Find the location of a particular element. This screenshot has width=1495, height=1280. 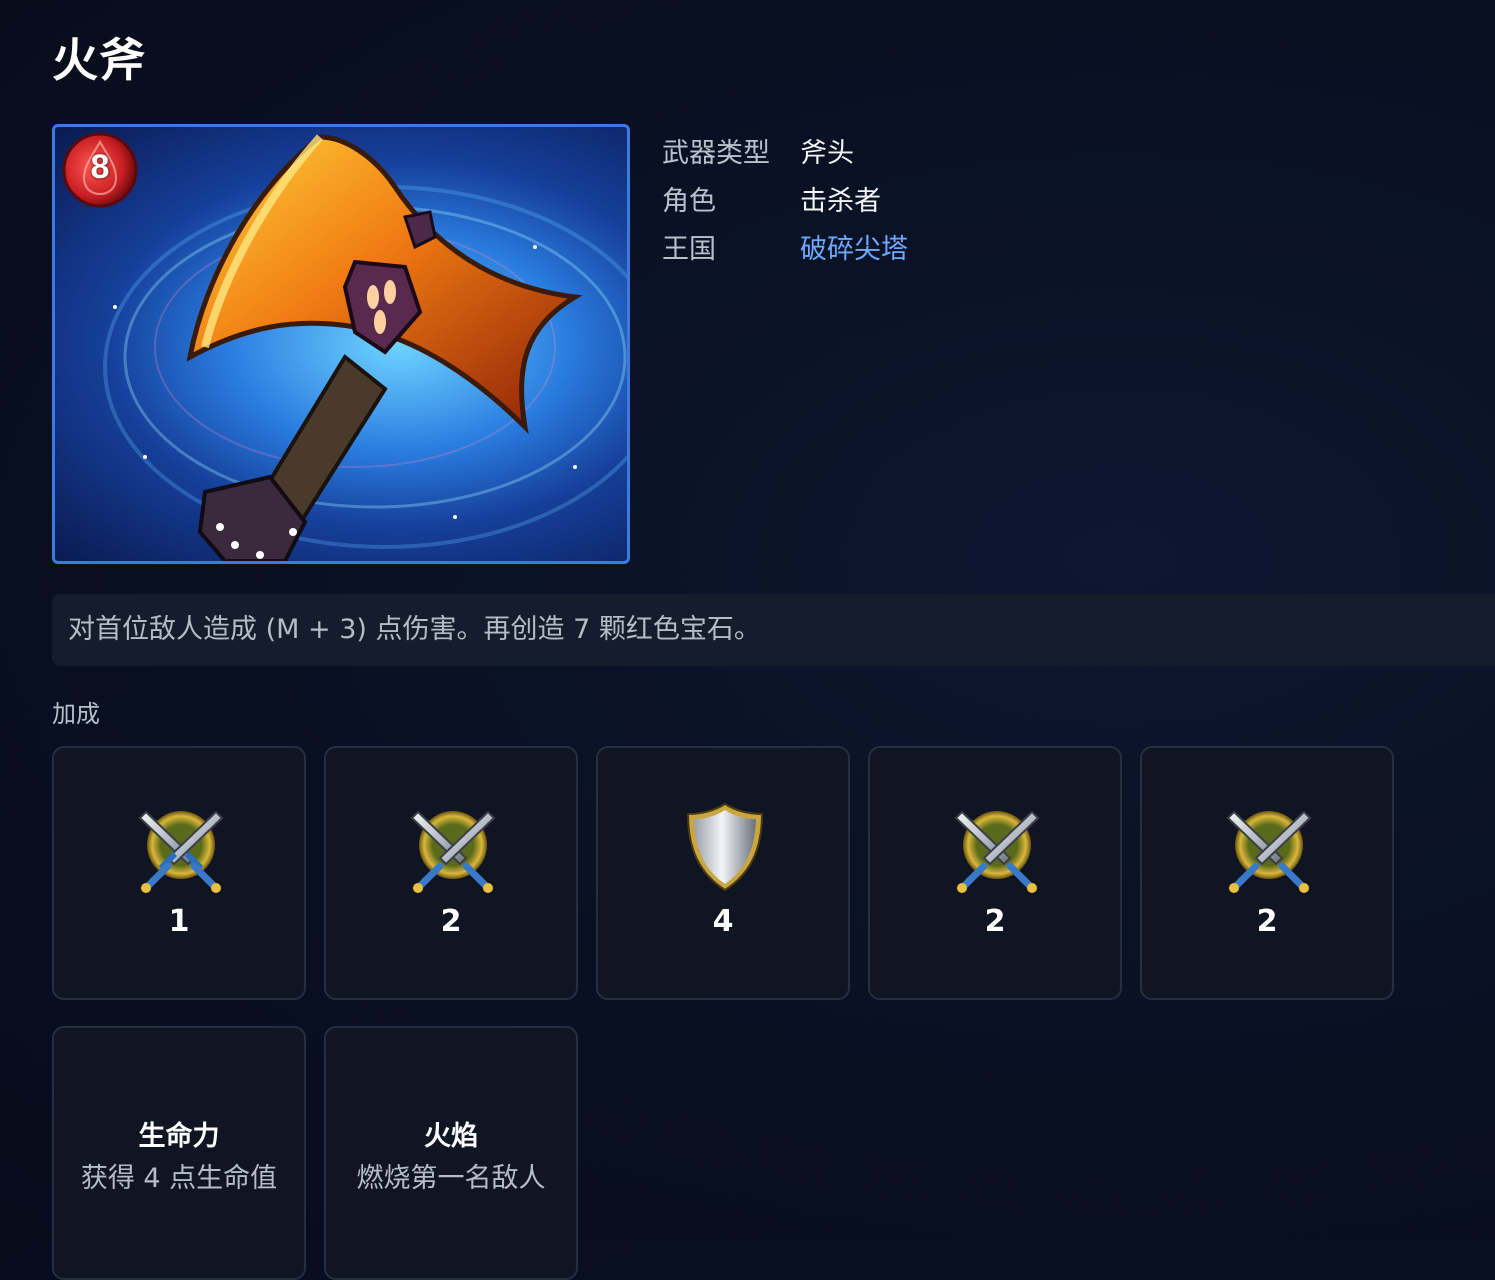

property-key: 角色 is located at coordinates (689, 201).